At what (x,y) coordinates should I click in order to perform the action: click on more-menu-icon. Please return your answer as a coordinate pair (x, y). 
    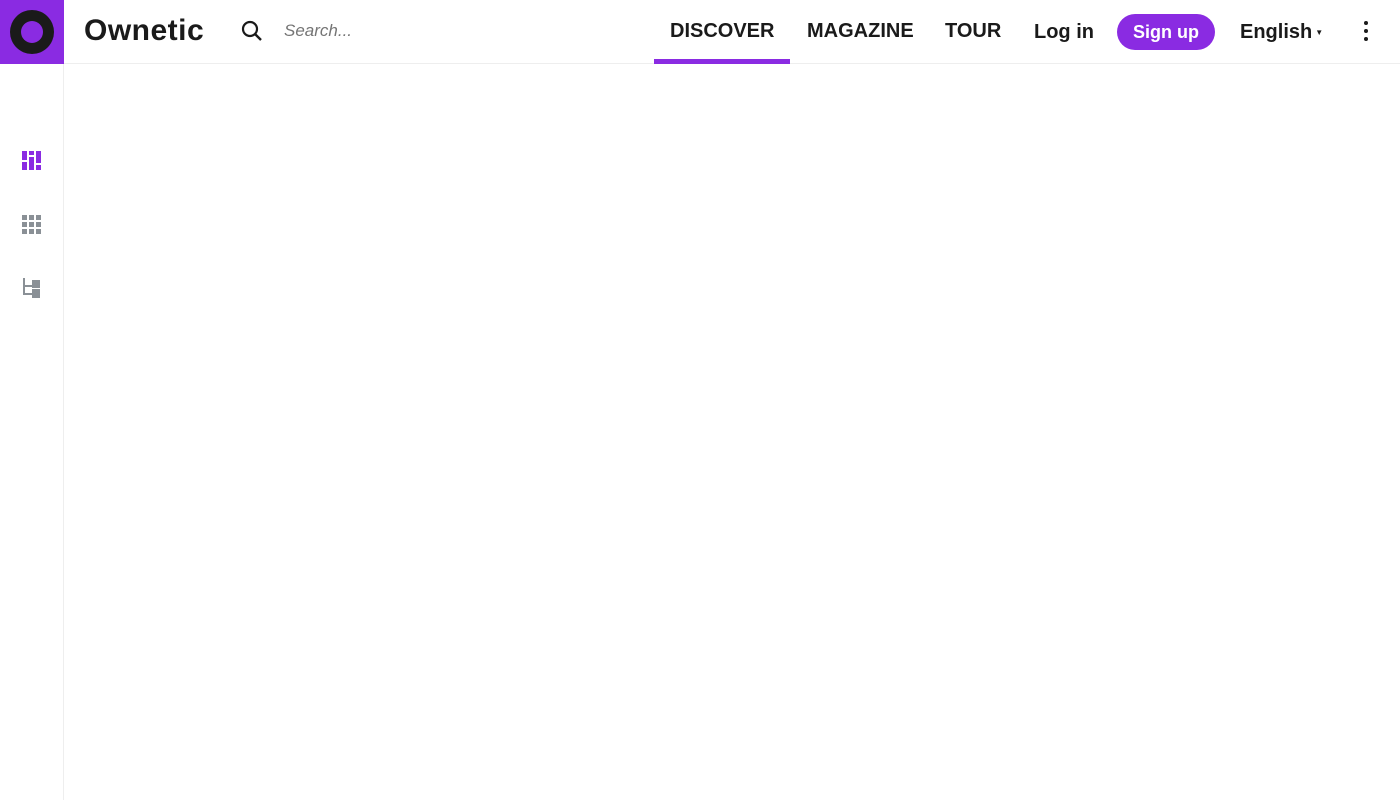
    Looking at the image, I should click on (1368, 33).